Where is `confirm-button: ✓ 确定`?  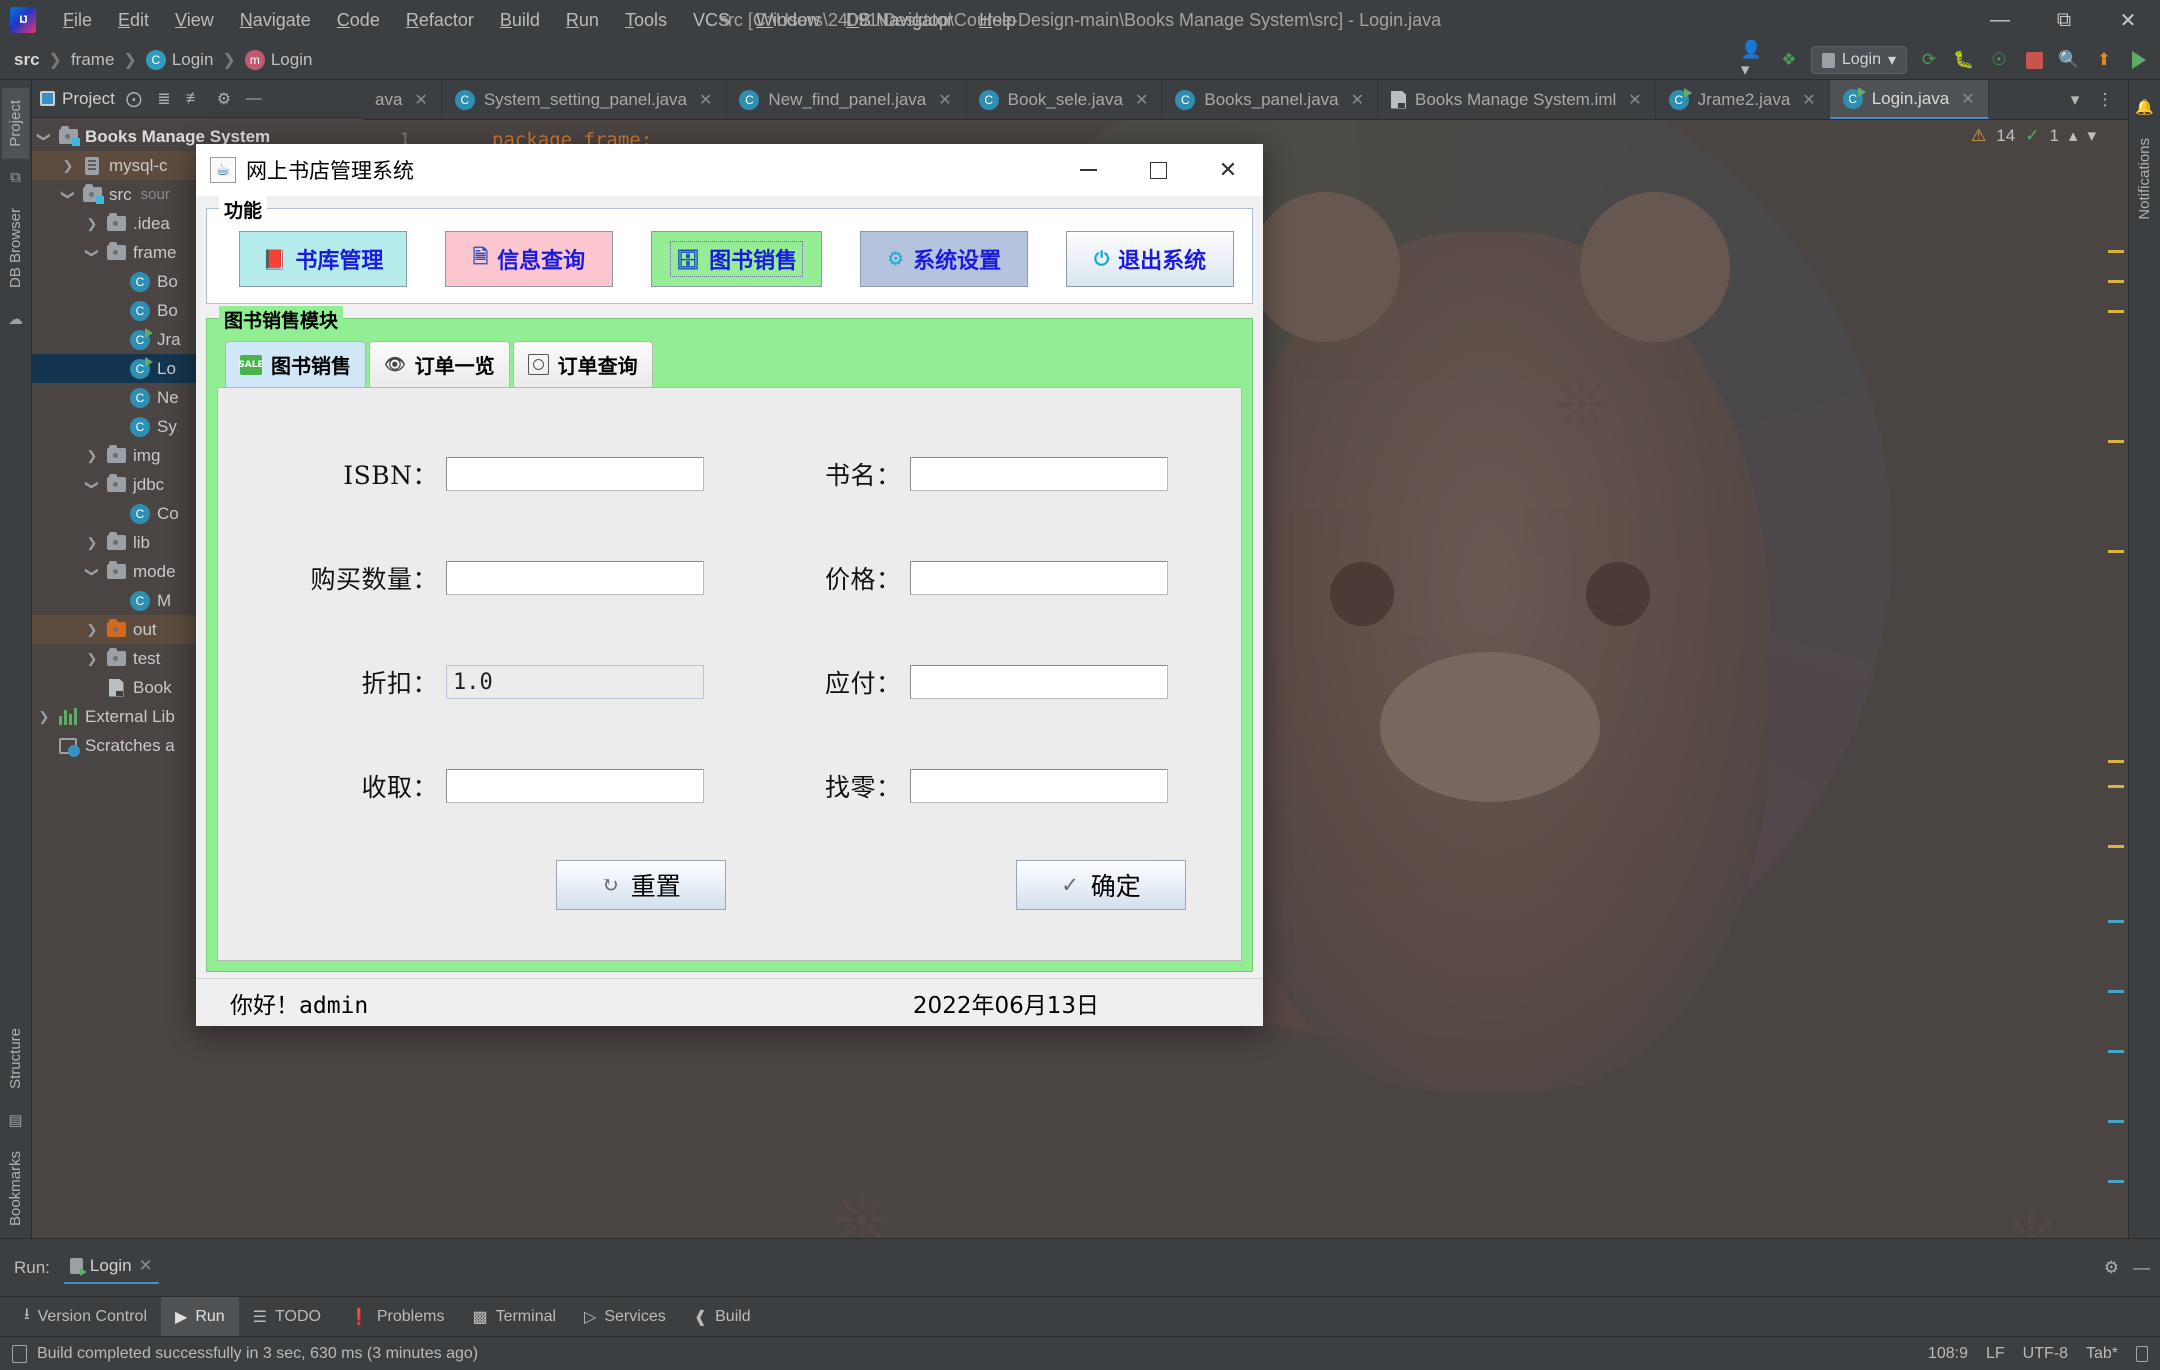
confirm-button: ✓ 确定 is located at coordinates (1101, 885).